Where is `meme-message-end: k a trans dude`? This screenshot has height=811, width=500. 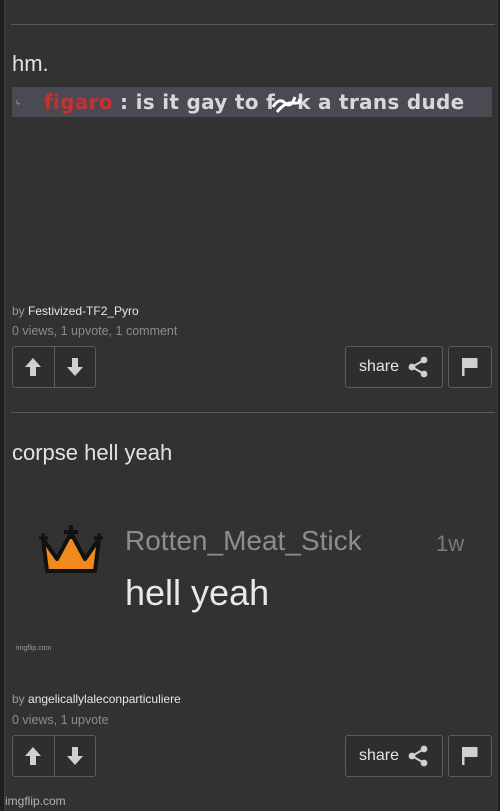 meme-message-end: k a trans dude is located at coordinates (381, 102).